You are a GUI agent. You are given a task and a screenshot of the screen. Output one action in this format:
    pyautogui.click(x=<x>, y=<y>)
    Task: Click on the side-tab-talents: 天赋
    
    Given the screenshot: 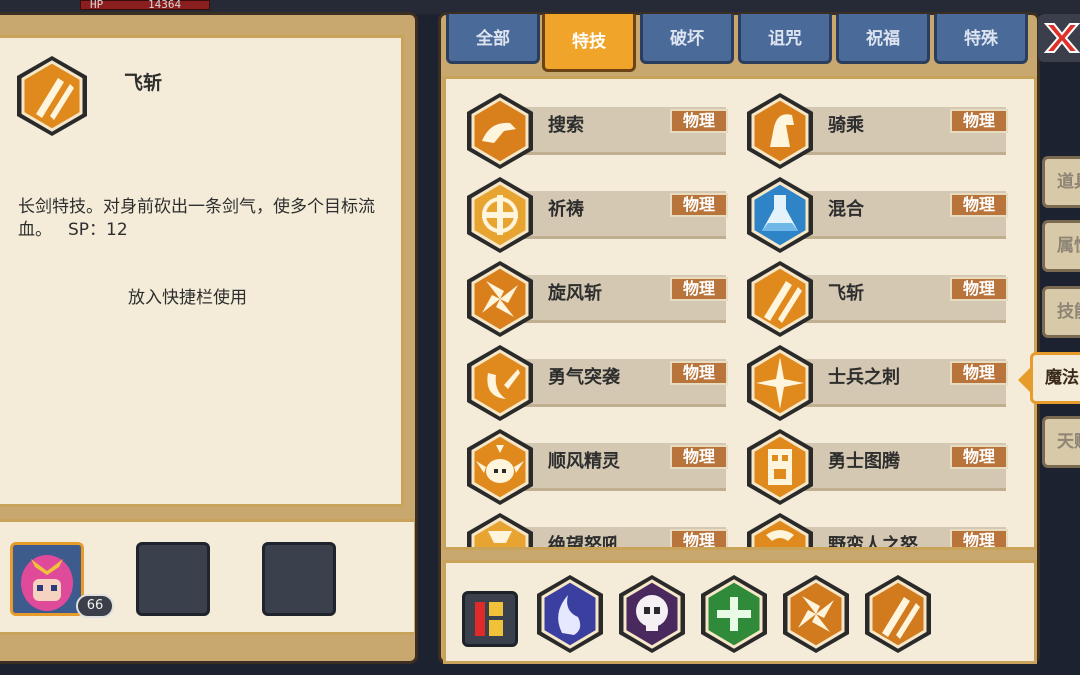 What is the action you would take?
    pyautogui.click(x=1061, y=442)
    